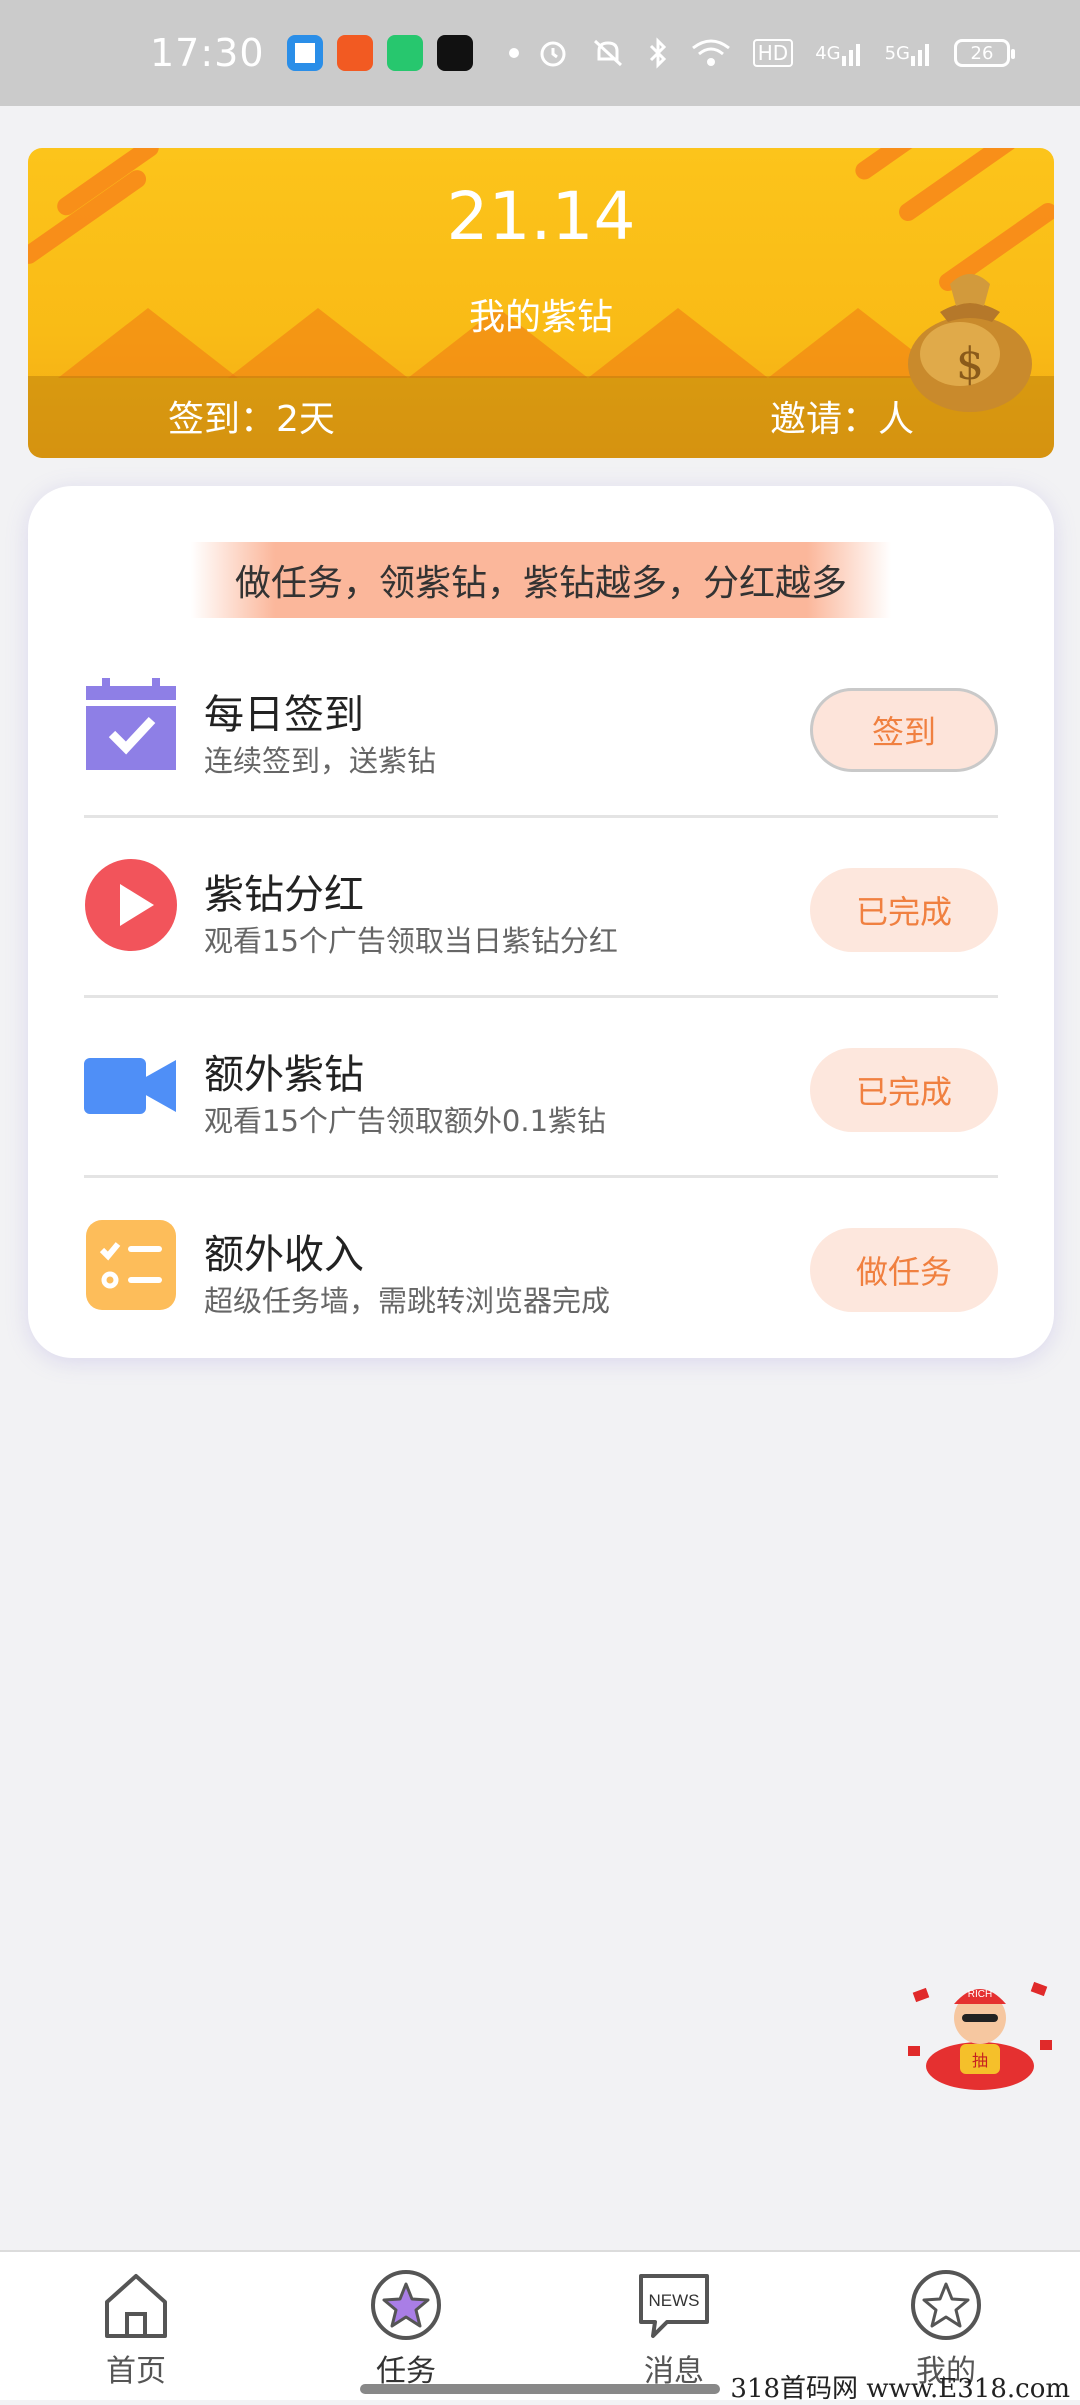  I want to click on lottery-mascot-icon: RICH 抽, so click(980, 2030).